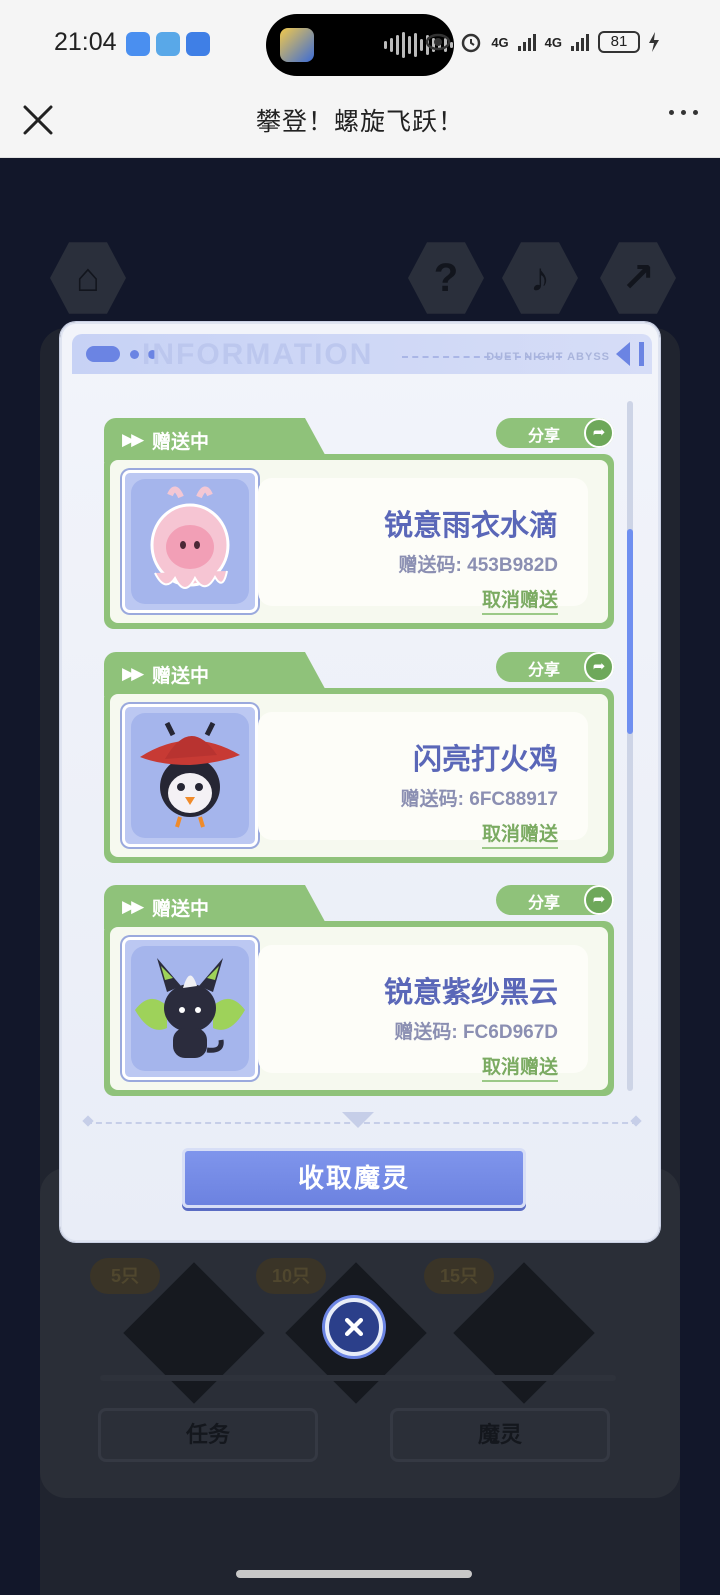 The width and height of the screenshot is (720, 1595). I want to click on collapse-bar, so click(641, 354).